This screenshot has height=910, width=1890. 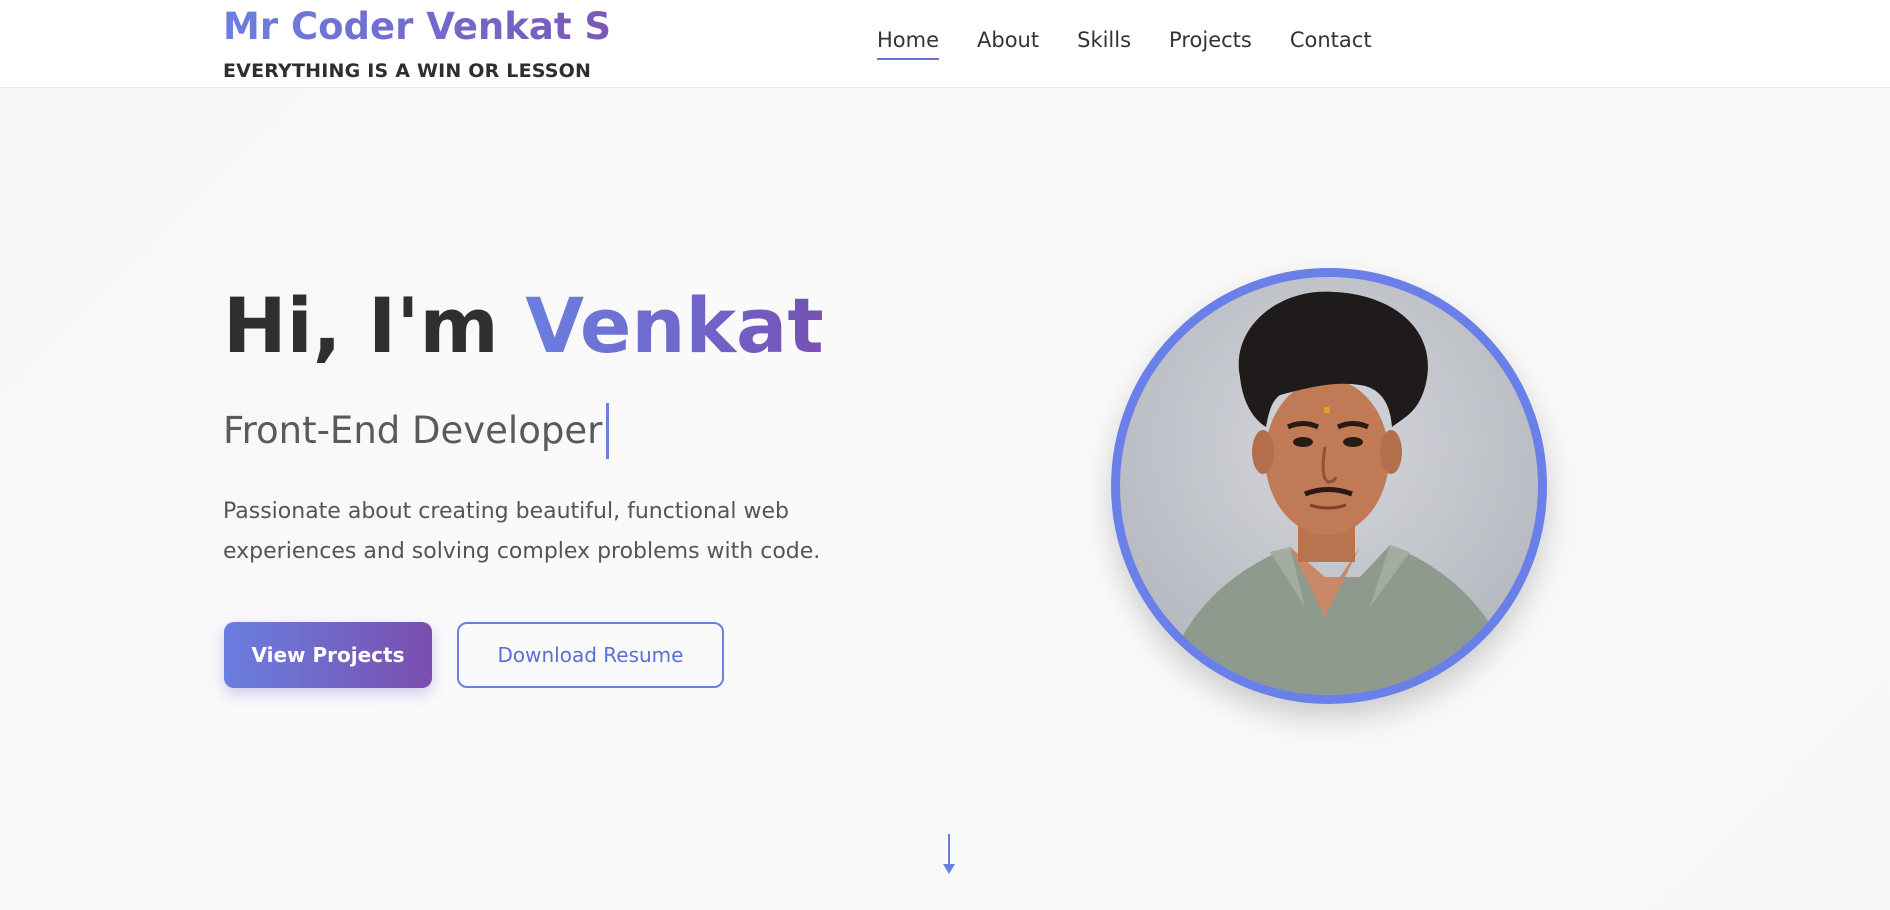 What do you see at coordinates (407, 71) in the screenshot?
I see `brand-tagline: EVERYTHING IS A WIN OR LESSON` at bounding box center [407, 71].